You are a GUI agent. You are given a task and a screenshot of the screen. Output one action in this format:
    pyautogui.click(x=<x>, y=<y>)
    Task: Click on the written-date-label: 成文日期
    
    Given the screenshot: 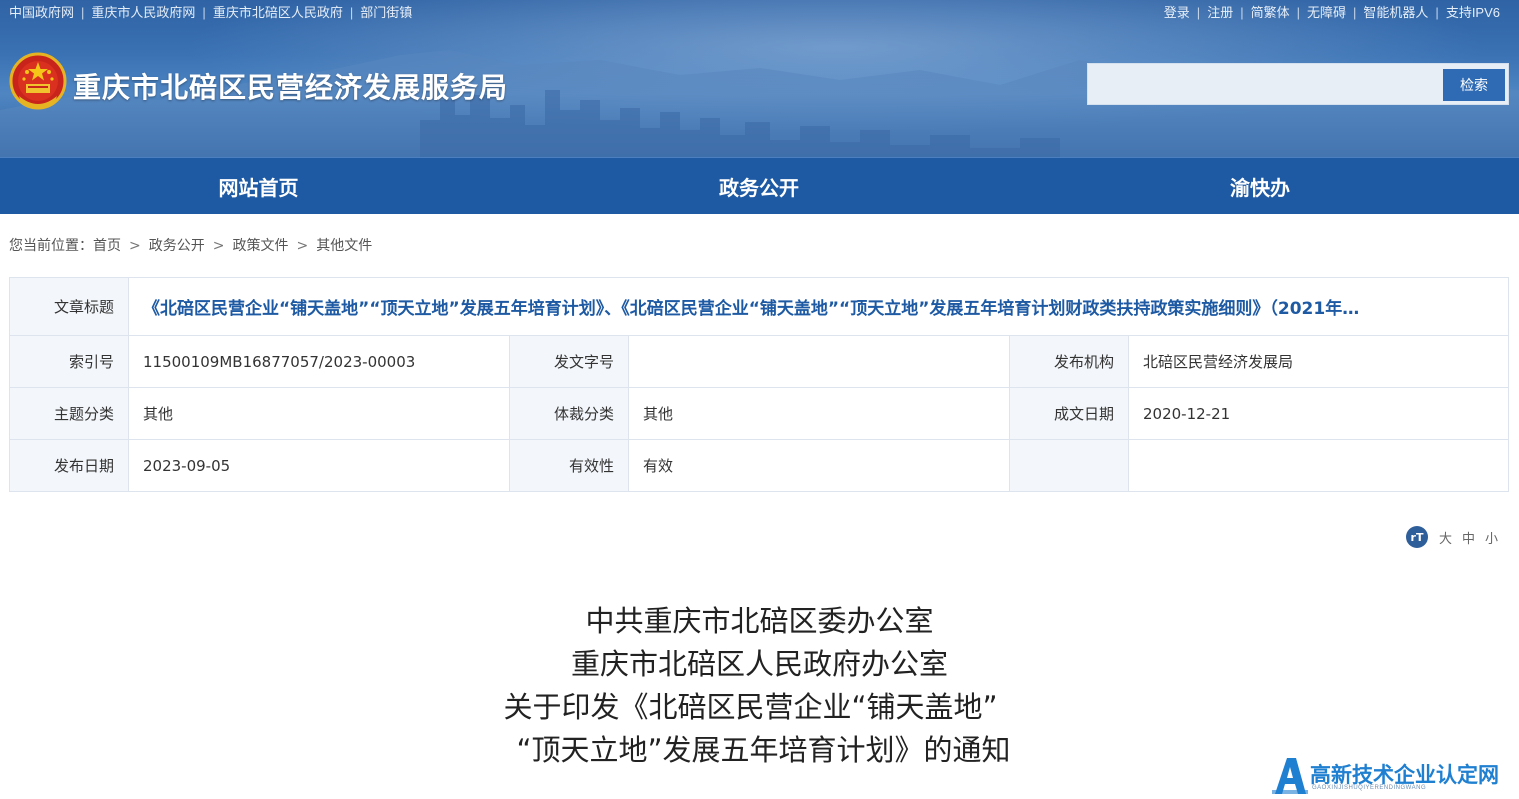 What is the action you would take?
    pyautogui.click(x=1069, y=413)
    